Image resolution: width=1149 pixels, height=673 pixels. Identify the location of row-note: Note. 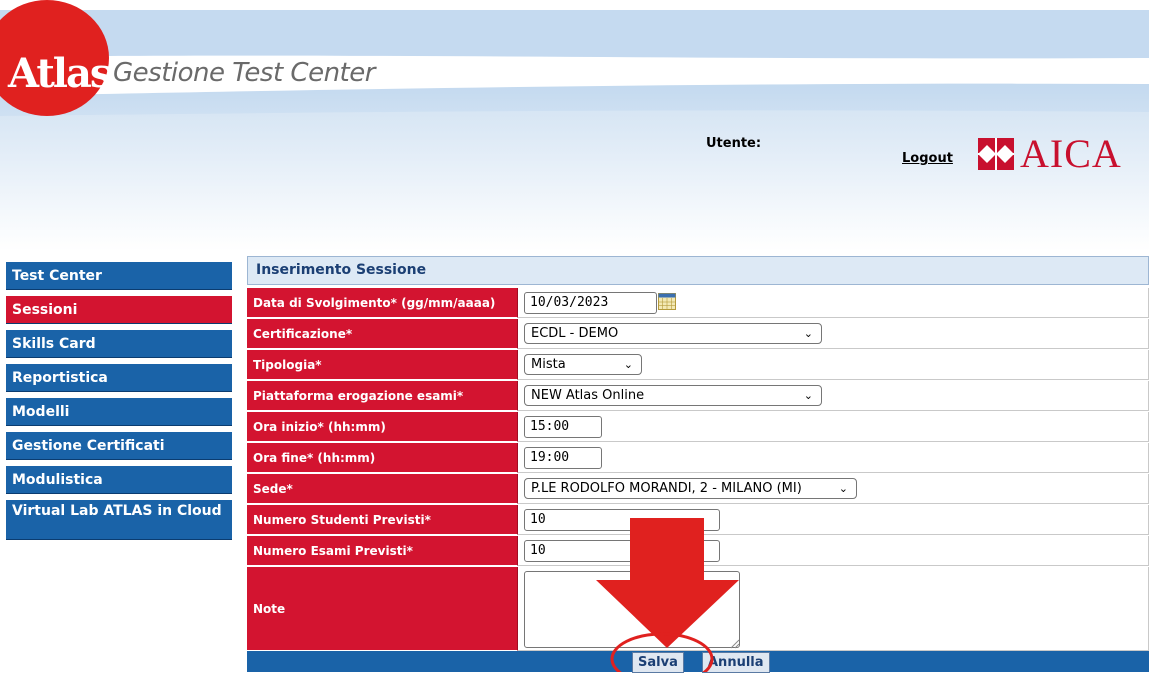
(698, 609).